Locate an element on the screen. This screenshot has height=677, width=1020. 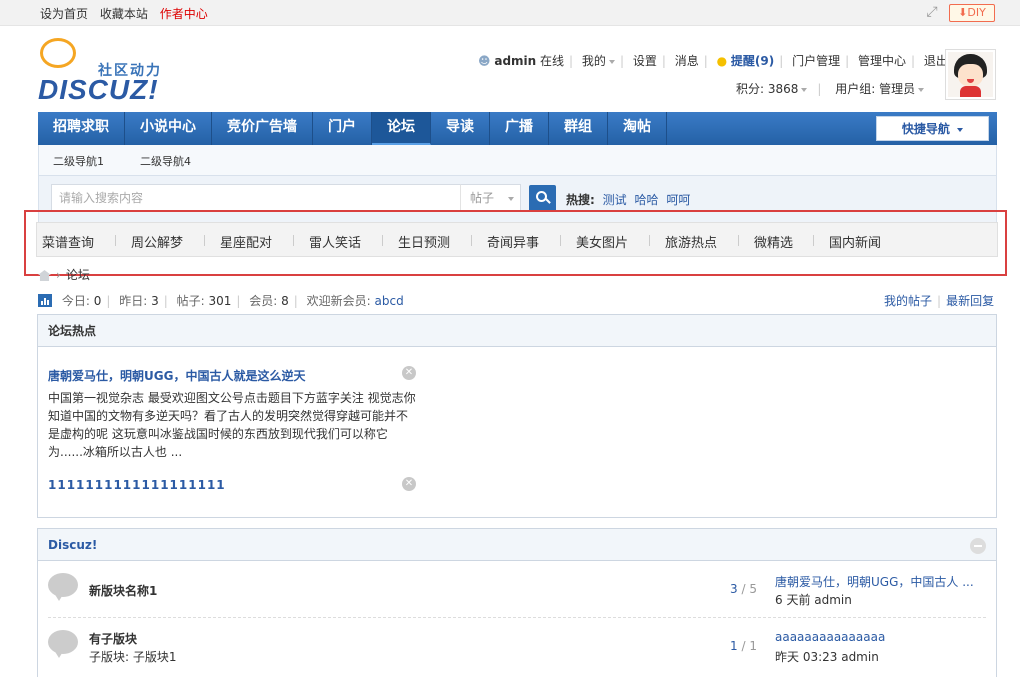
posts-label: 帖子: is located at coordinates (190, 301).